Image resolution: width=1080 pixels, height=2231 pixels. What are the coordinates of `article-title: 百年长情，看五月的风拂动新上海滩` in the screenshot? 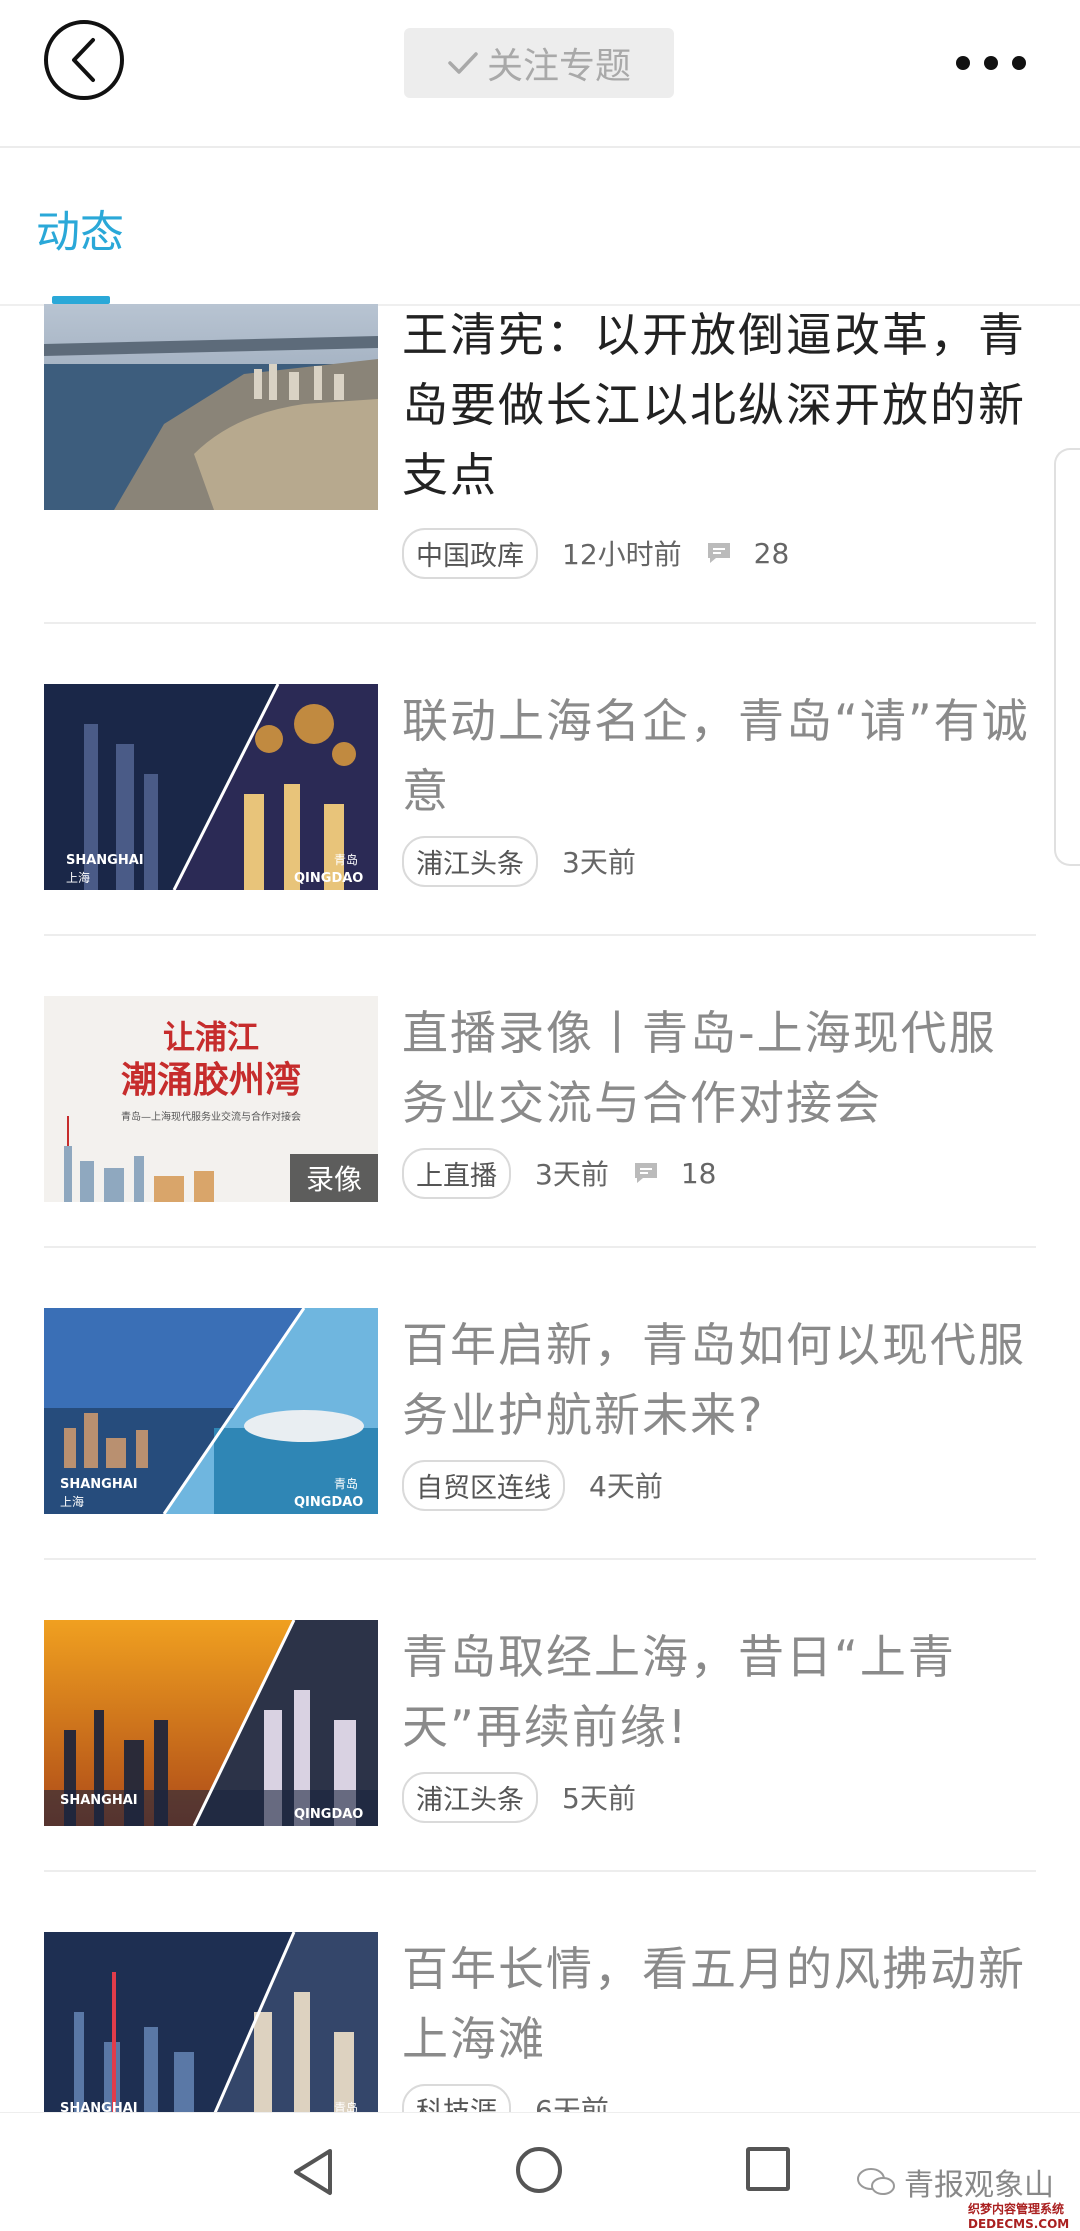 It's located at (717, 2004).